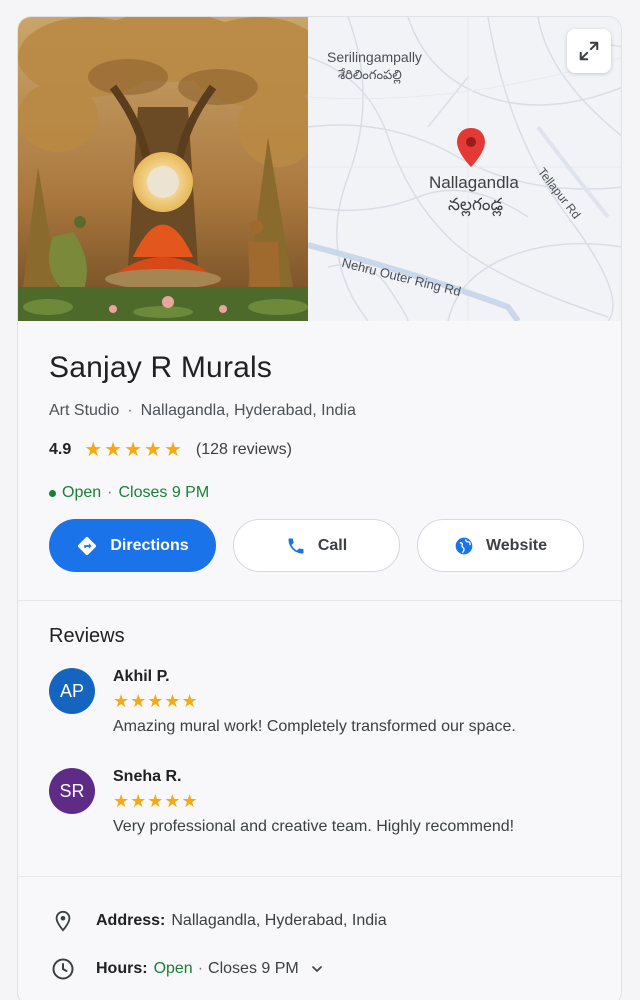  Describe the element at coordinates (321, 493) in the screenshot. I see `open-status: Open · Closes 9 PM` at that location.